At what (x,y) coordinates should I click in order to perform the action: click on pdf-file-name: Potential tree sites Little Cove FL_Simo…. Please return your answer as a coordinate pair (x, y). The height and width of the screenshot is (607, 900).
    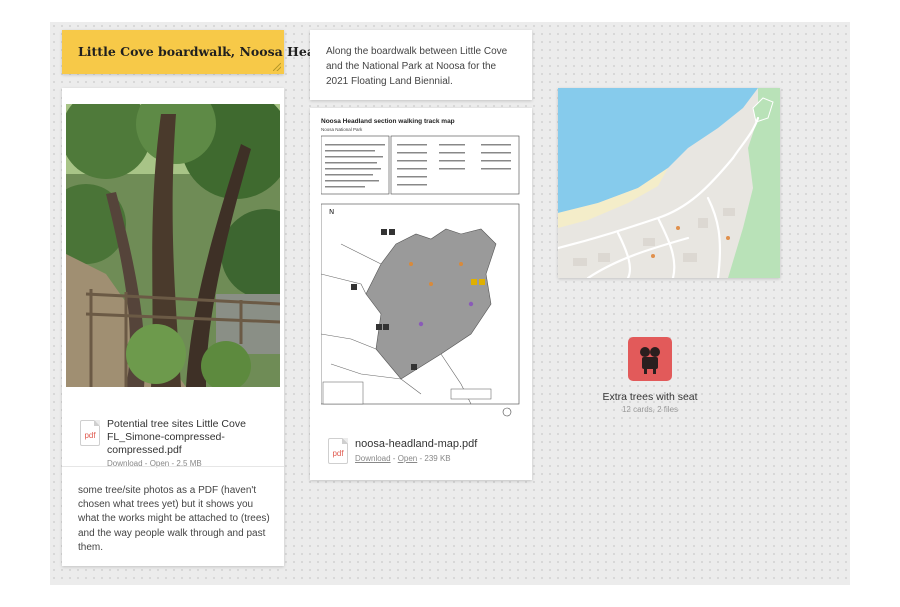
    Looking at the image, I should click on (192, 437).